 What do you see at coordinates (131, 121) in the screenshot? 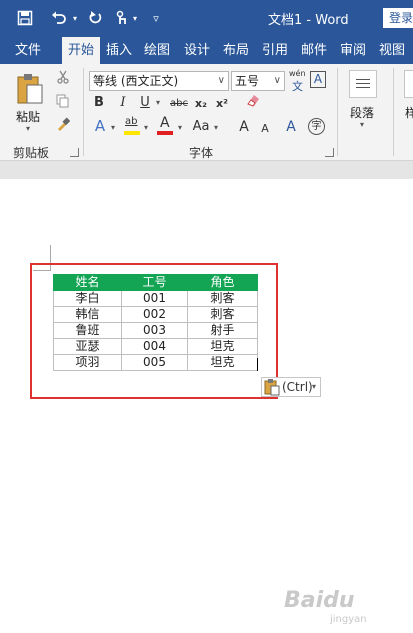
I see `highlight-text: ab` at bounding box center [131, 121].